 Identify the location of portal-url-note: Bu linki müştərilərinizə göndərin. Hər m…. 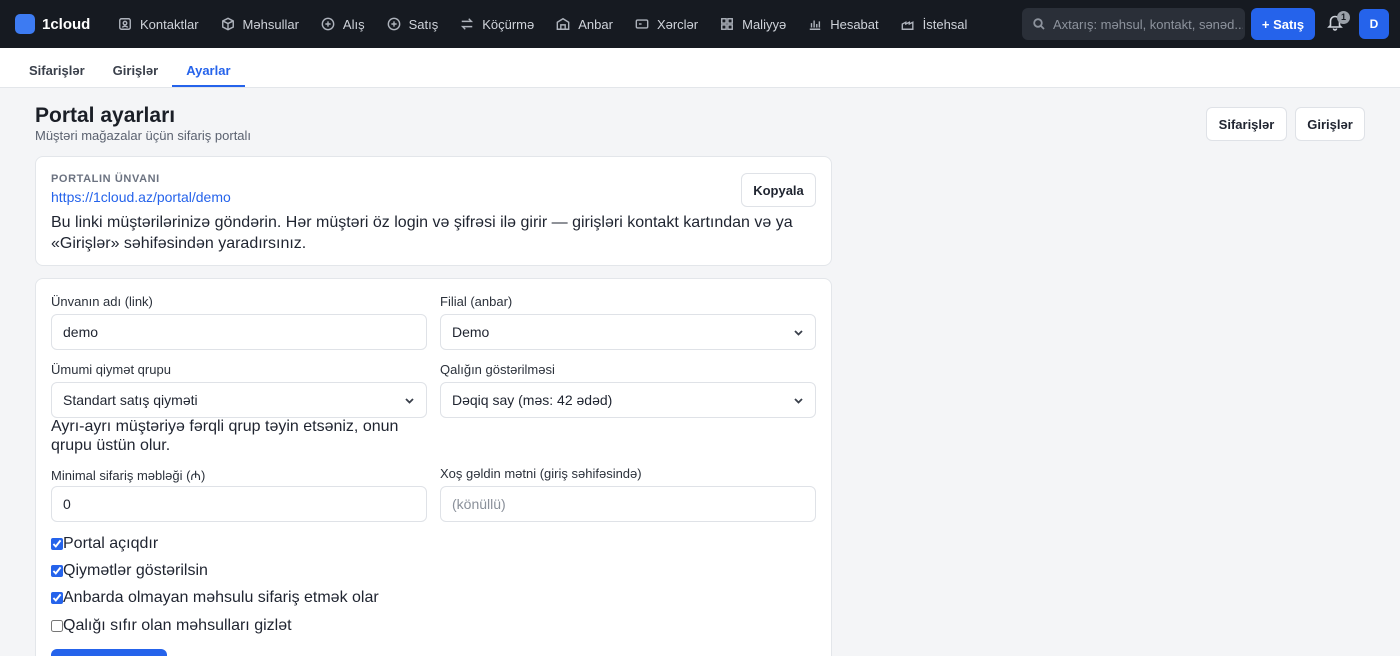
(422, 233).